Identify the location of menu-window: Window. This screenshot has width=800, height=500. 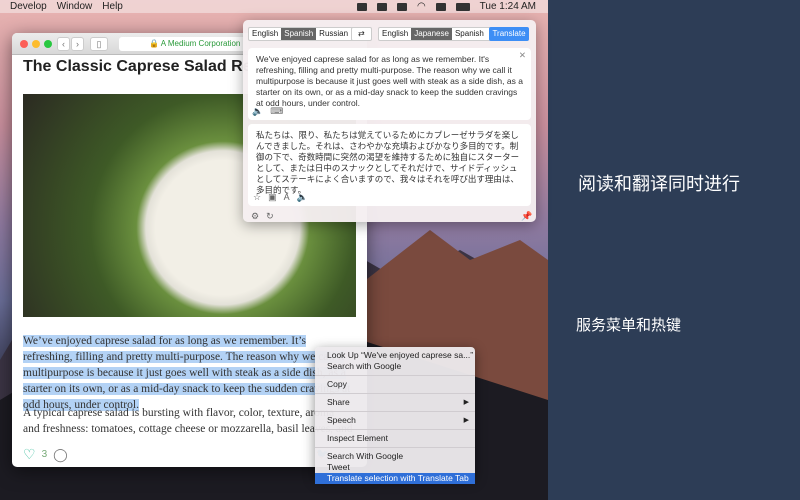
(75, 6).